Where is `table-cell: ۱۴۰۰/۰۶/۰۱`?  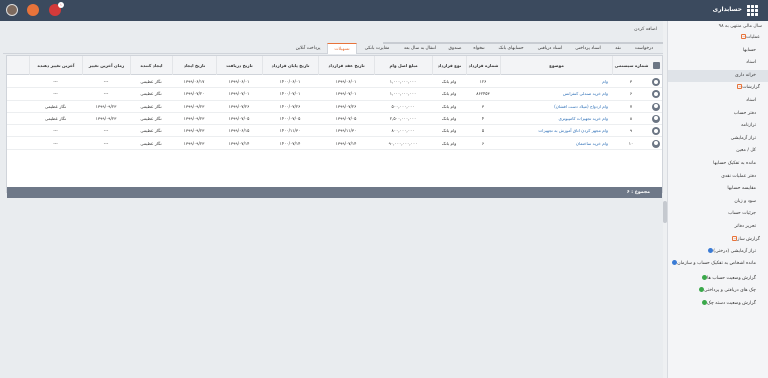
table-cell: ۱۴۰۰/۰۶/۰۱ is located at coordinates (290, 81).